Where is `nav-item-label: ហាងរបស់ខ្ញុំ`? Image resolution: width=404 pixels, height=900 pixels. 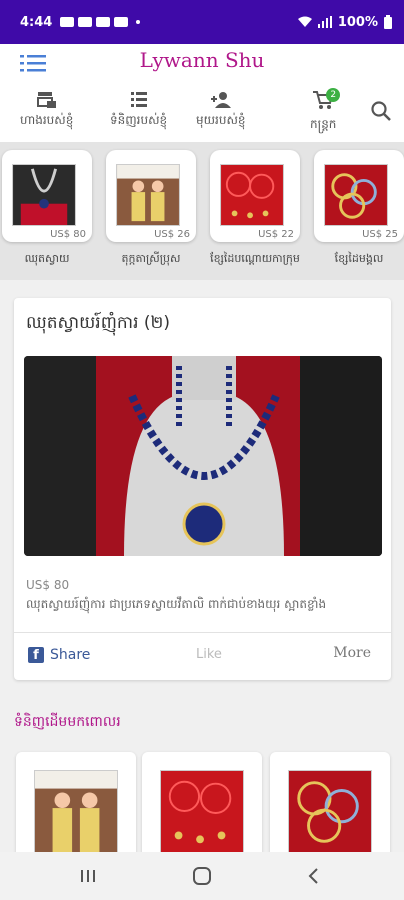
nav-item-label: ហាងរបស់ខ្ញុំ is located at coordinates (47, 120).